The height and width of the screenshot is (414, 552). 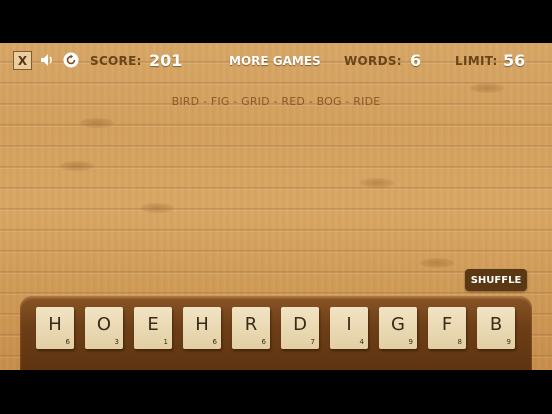 What do you see at coordinates (398, 324) in the screenshot?
I see `tile-letter: G` at bounding box center [398, 324].